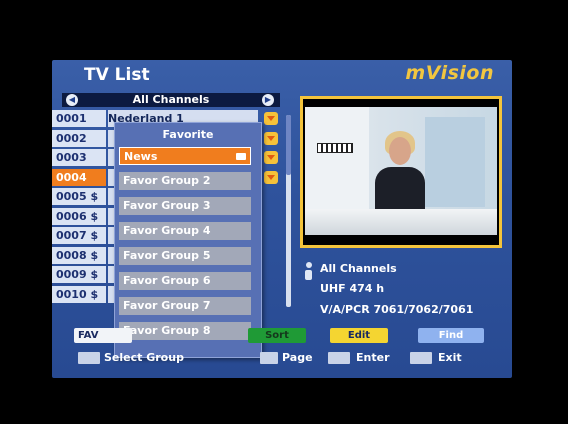 This screenshot has width=568, height=424. I want to click on video-frame, so click(401, 171).